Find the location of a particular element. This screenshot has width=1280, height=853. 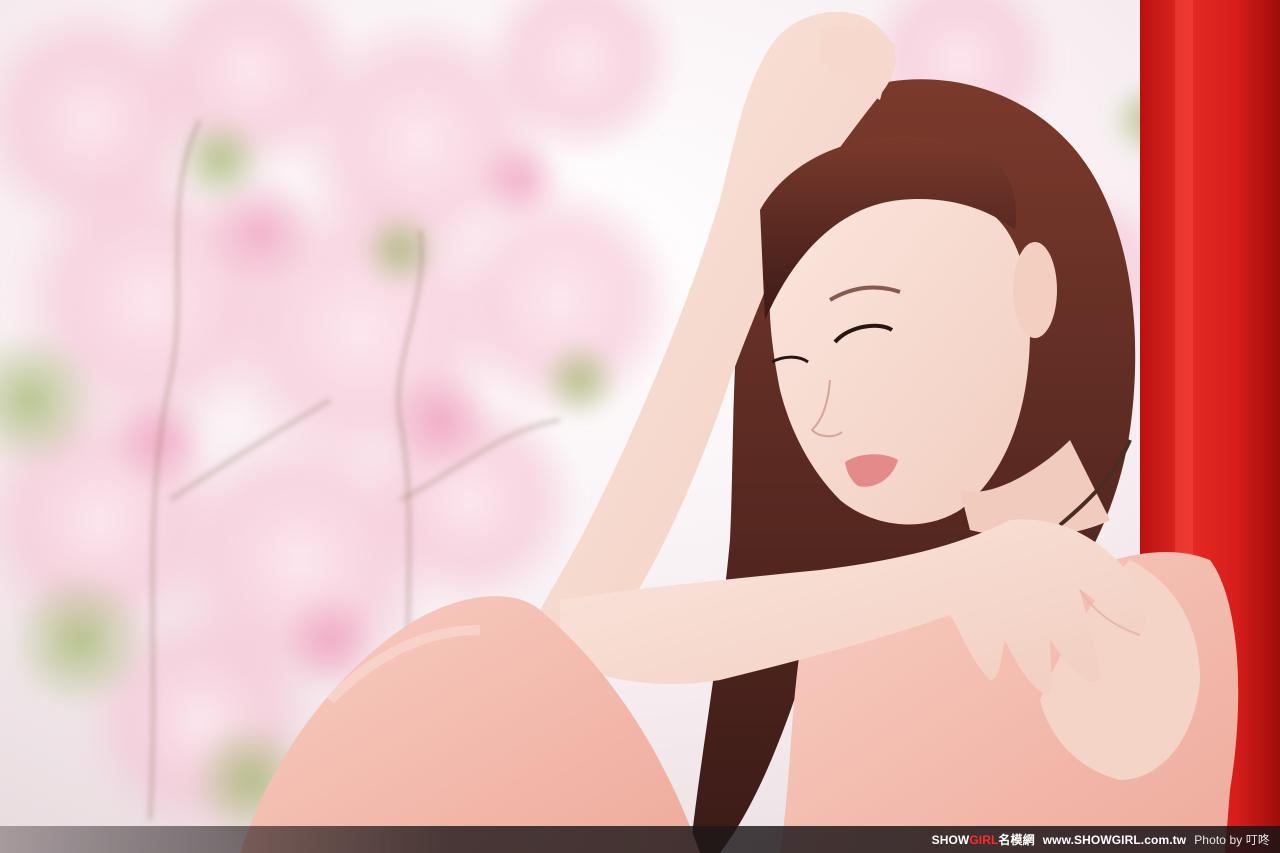

brand-accent: GIRL is located at coordinates (984, 840).